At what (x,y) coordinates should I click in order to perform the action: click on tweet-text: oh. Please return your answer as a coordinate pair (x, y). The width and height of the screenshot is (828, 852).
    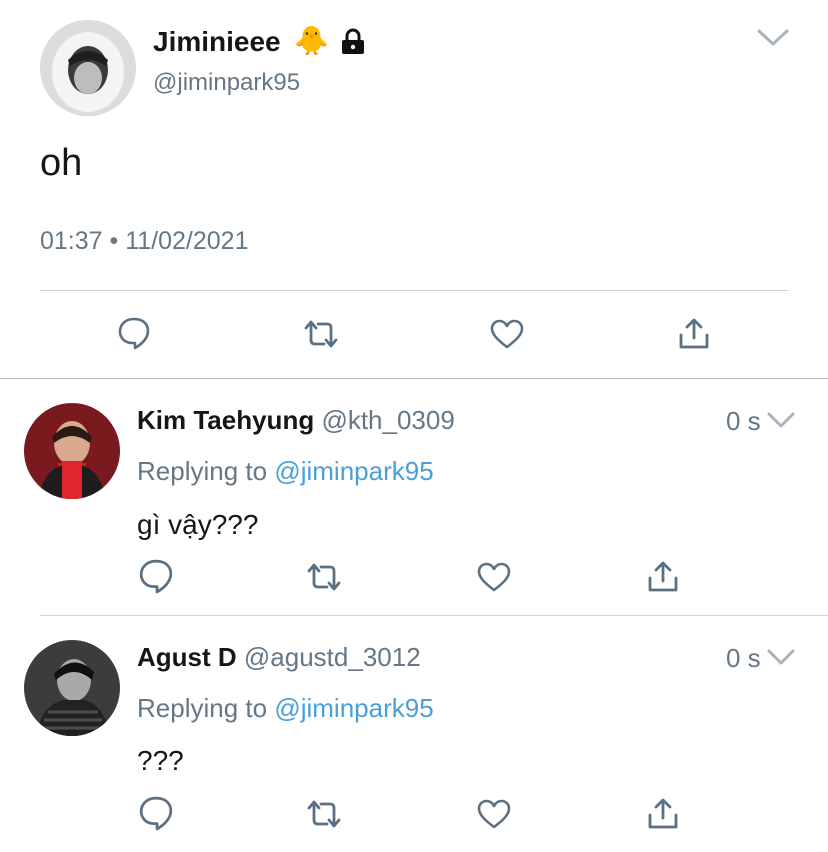
    Looking at the image, I should click on (61, 163).